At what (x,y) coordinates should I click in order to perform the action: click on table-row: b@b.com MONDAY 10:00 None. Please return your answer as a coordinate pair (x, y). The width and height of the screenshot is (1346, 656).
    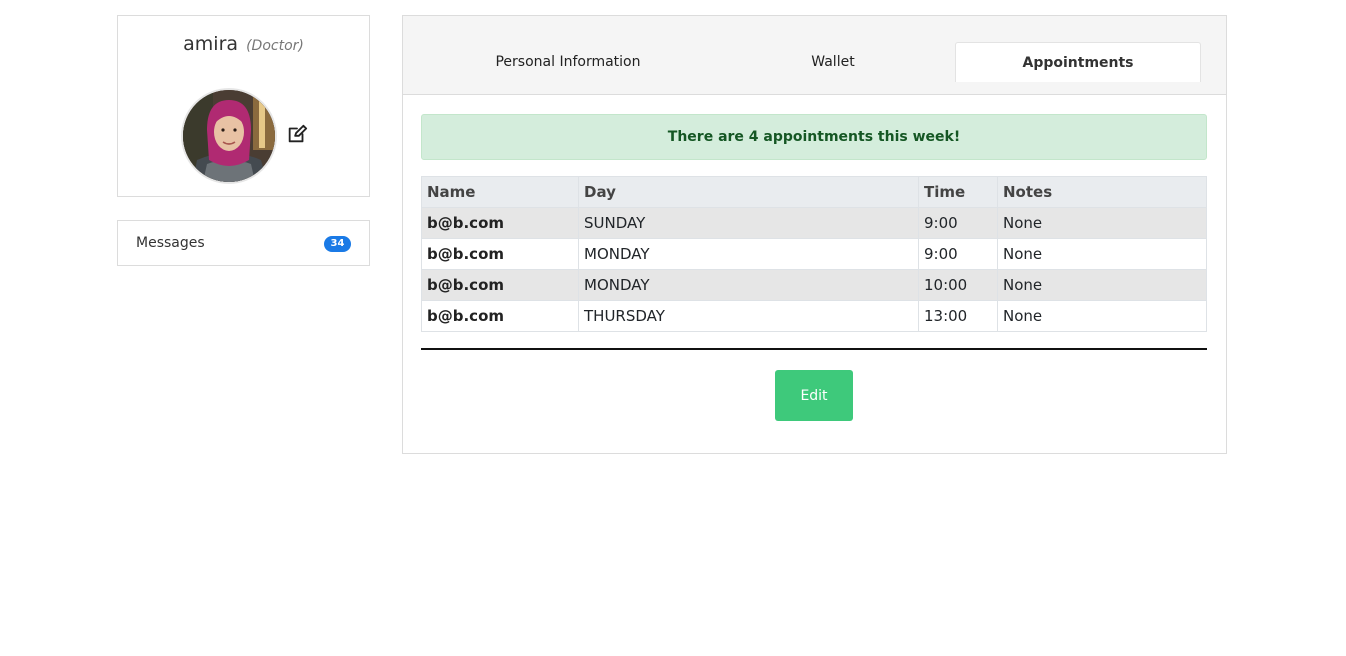
    Looking at the image, I should click on (814, 285).